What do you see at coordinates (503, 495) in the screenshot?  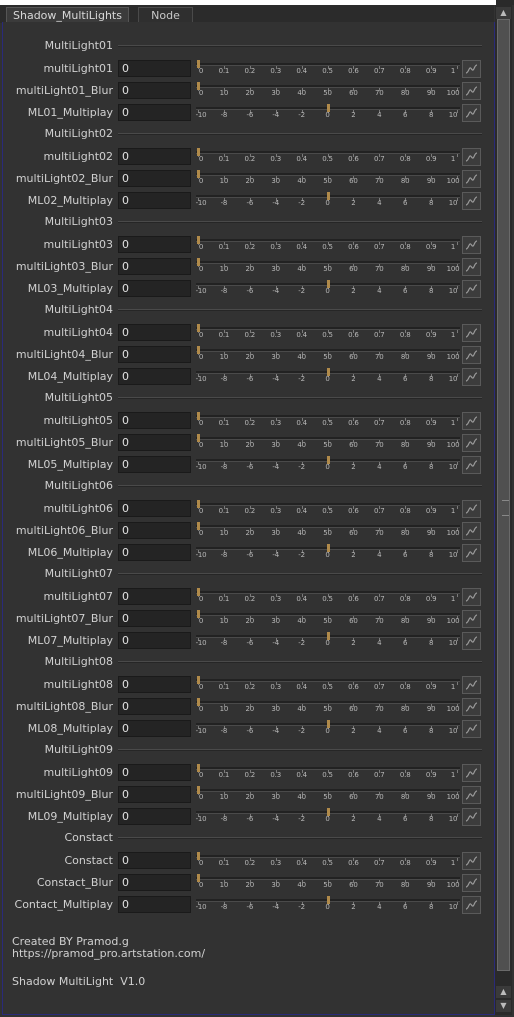 I see `scrollbar-thumb` at bounding box center [503, 495].